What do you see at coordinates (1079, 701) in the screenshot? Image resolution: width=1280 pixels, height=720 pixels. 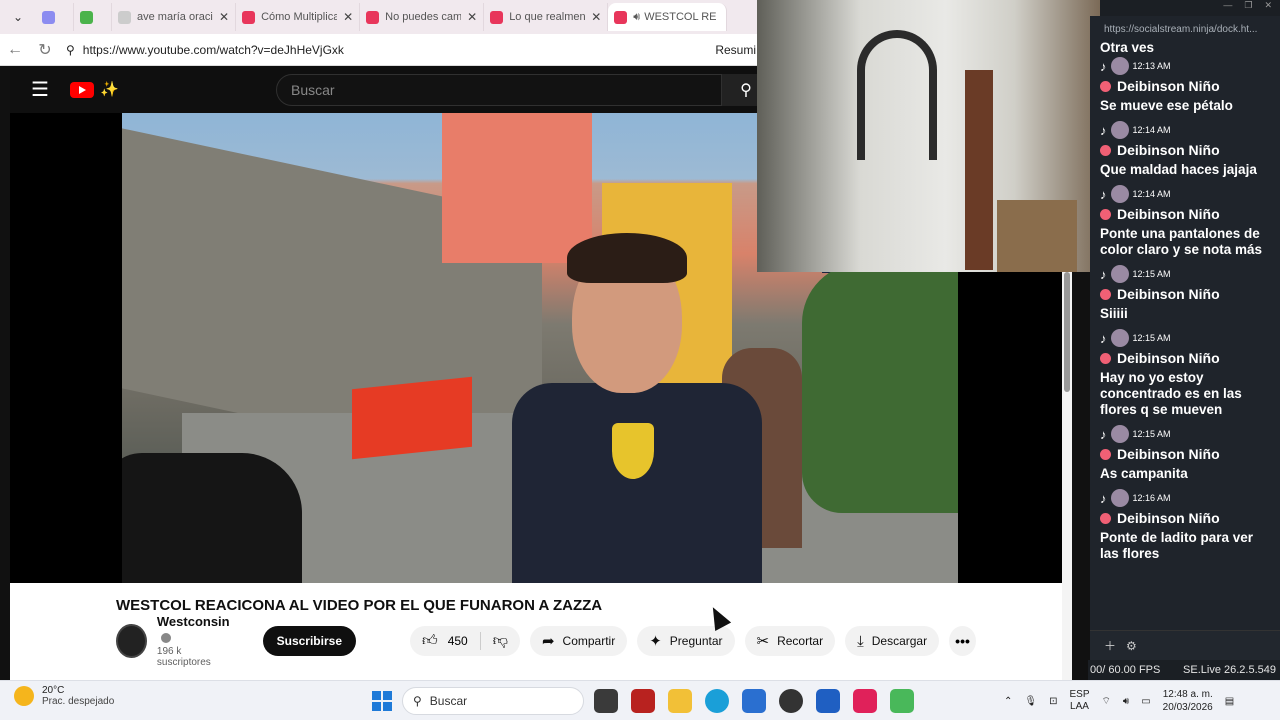 I see `language-indicator: ESP LAA` at bounding box center [1079, 701].